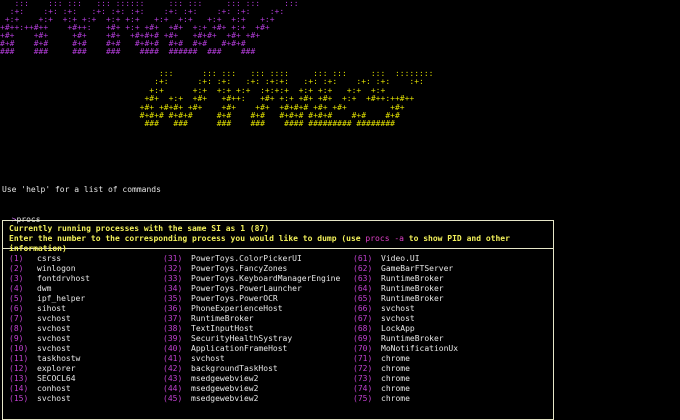 This screenshot has width=680, height=420. I want to click on process-index: (14), so click(19, 388).